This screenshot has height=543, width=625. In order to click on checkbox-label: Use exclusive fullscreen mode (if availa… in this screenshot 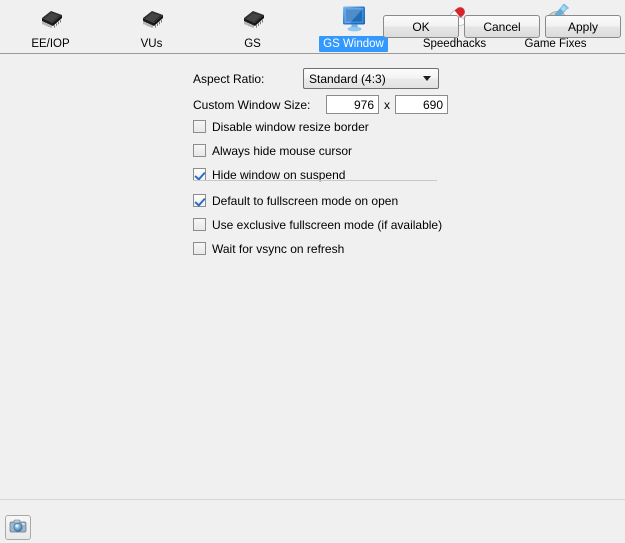, I will do `click(327, 224)`.